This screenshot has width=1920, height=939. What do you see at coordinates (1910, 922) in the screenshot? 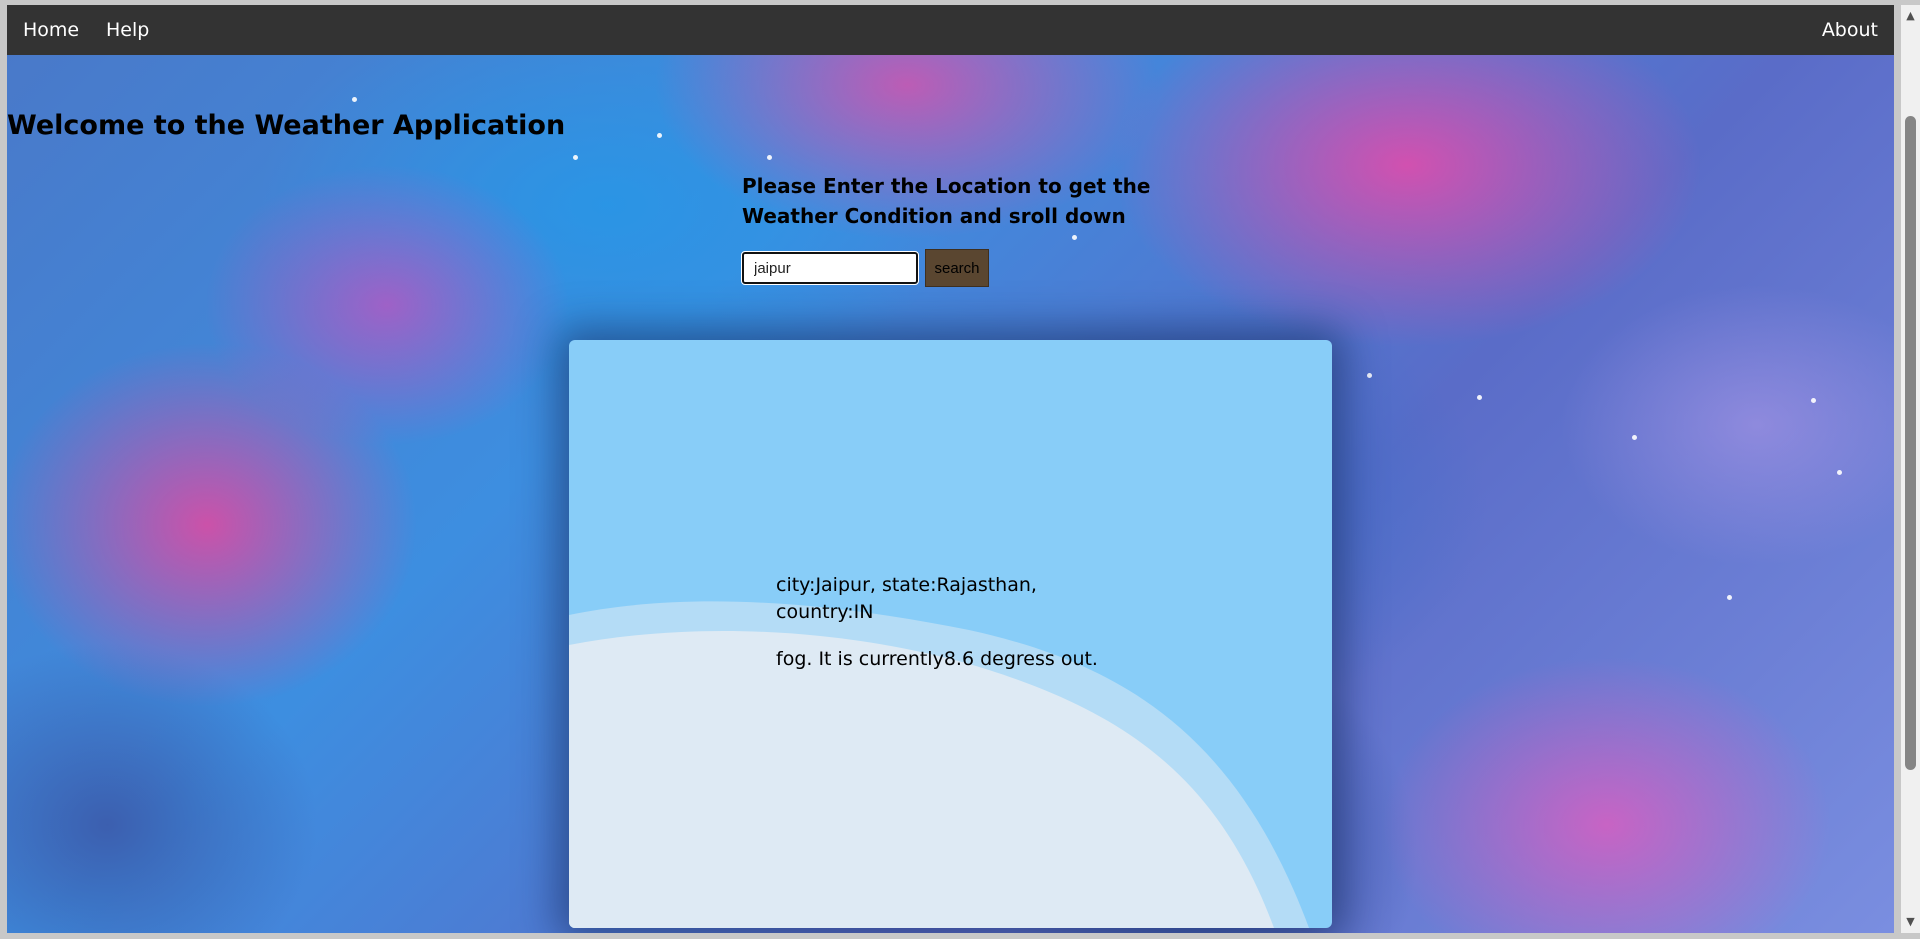
I see `scroll-down-arrow-icon: ▼` at bounding box center [1910, 922].